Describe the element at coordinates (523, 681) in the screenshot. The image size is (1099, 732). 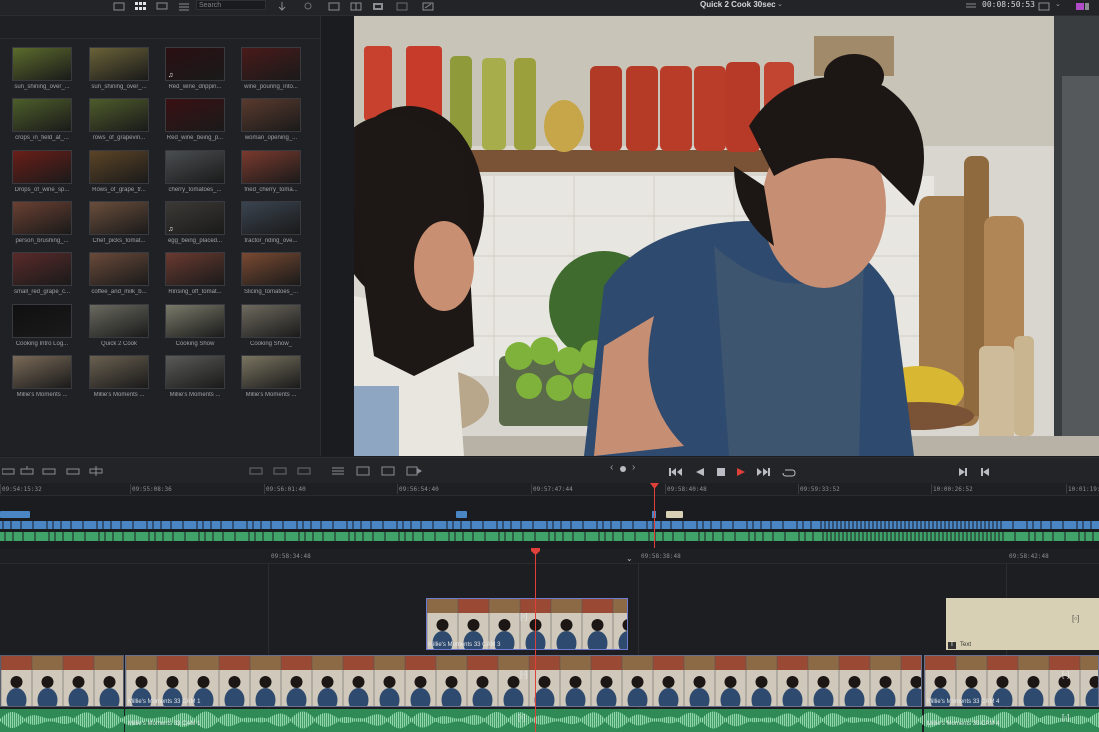
I see `v1-clip-cam1` at that location.